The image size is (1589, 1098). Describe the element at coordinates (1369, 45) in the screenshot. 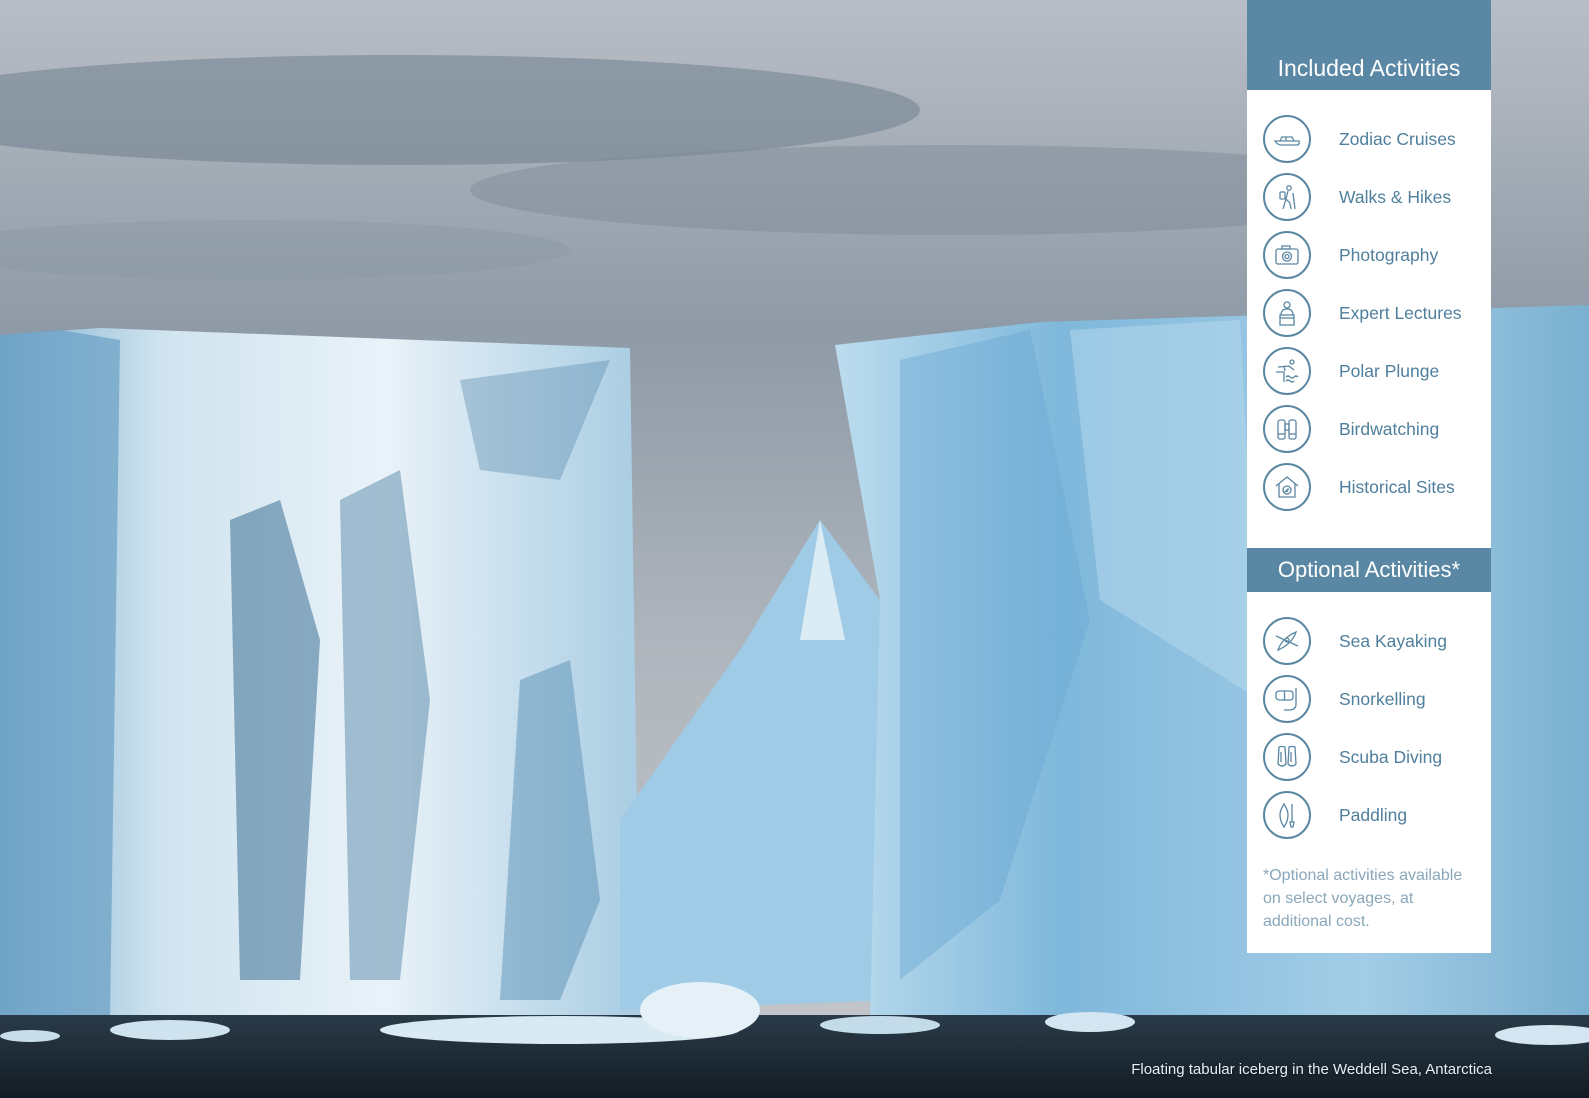

I see `included-activities-heading: Included Activities` at that location.